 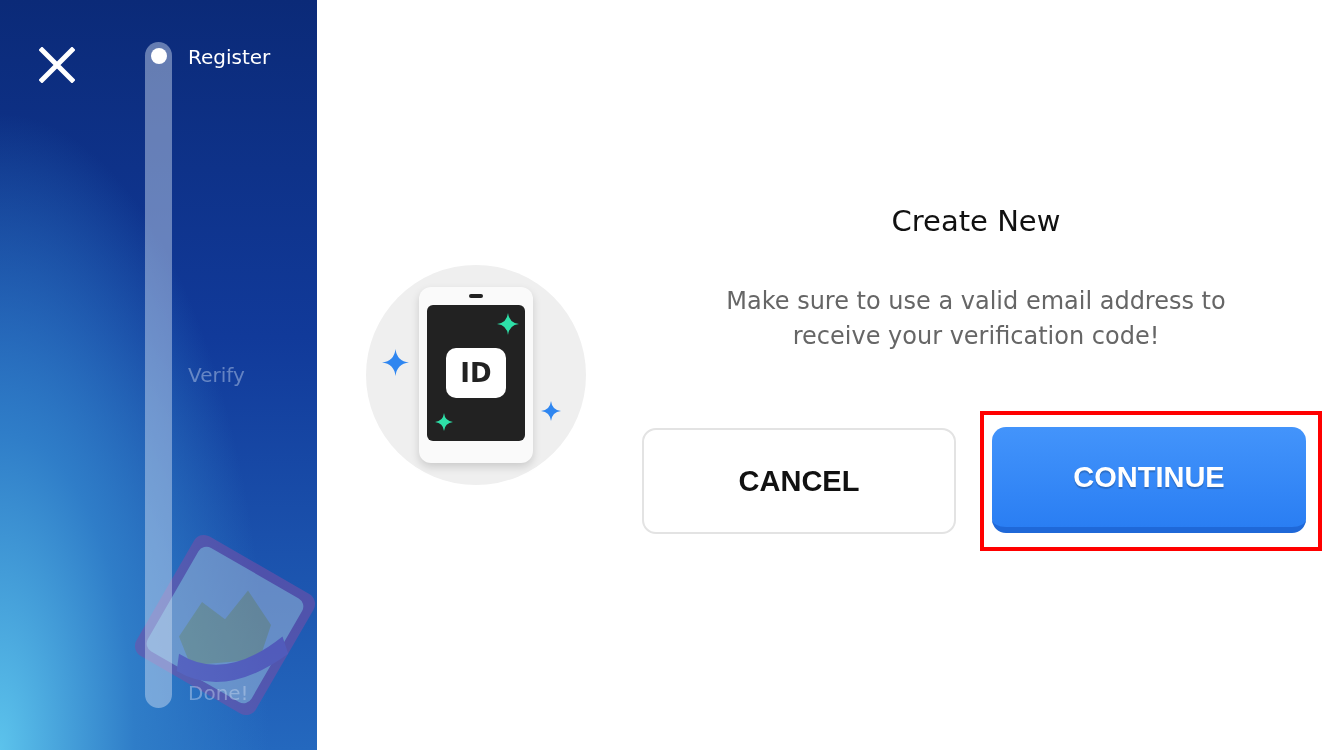 I want to click on close-icon, so click(x=57, y=65).